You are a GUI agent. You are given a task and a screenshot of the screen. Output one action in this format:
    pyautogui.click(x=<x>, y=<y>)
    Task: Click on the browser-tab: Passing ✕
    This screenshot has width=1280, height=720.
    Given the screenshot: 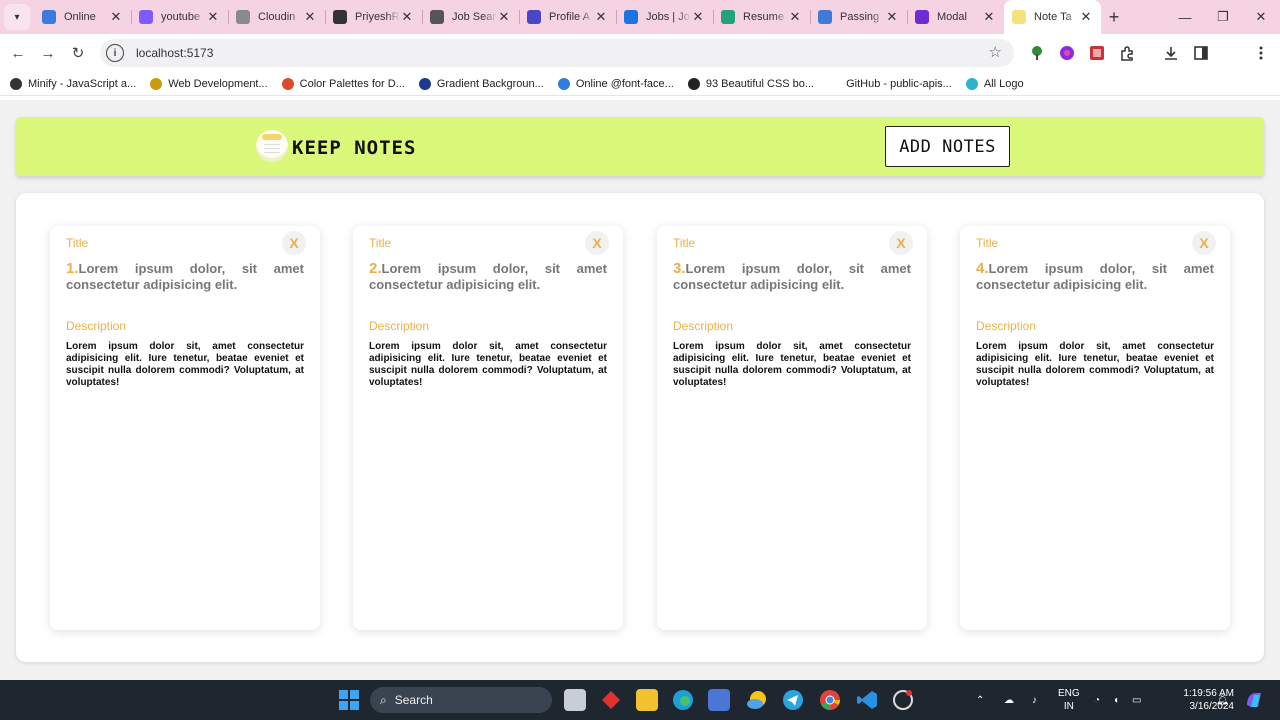 What is the action you would take?
    pyautogui.click(x=858, y=17)
    